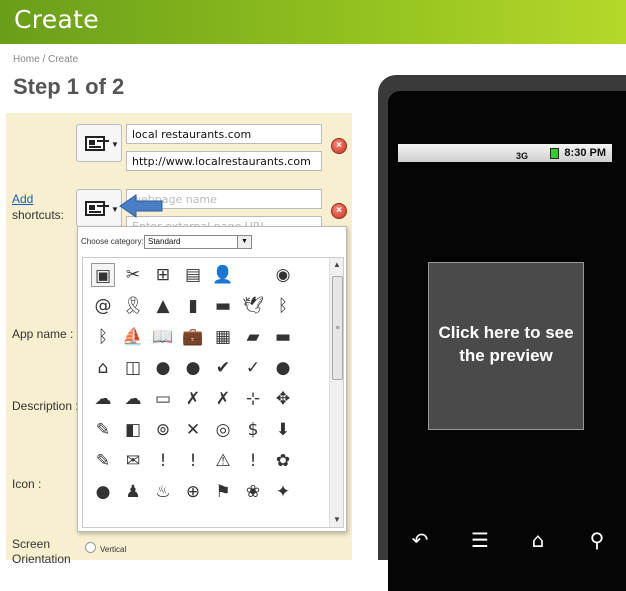 Image resolution: width=626 pixels, height=591 pixels. Describe the element at coordinates (43, 334) in the screenshot. I see `app-name-label: App name :` at that location.